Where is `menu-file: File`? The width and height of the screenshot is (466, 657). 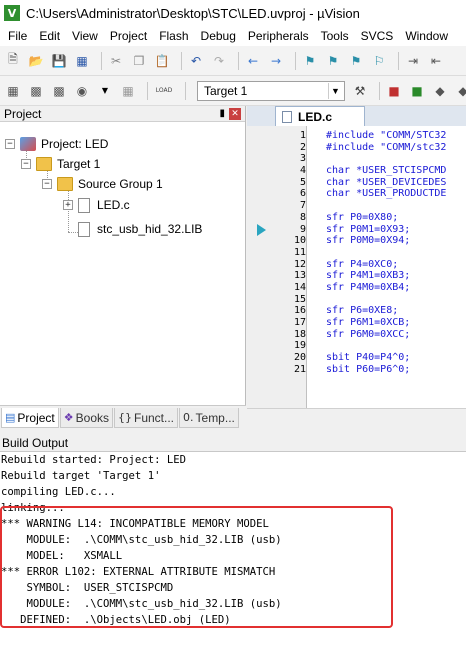
menu-file: File is located at coordinates (17, 36).